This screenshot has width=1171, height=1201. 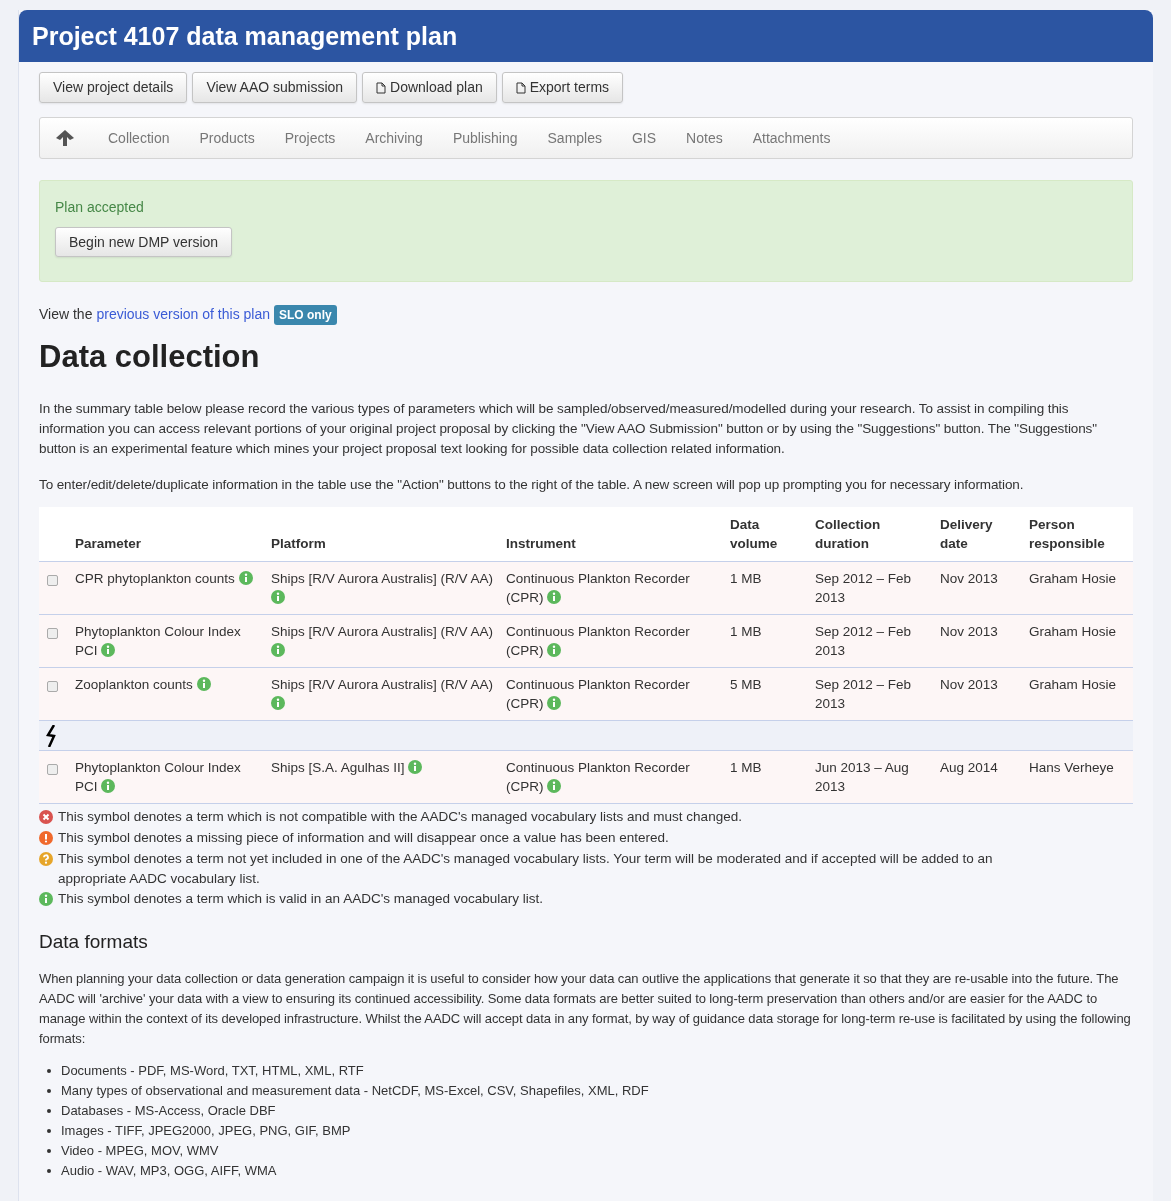 I want to click on page-title: Project 4107 data management plan, so click(x=245, y=36).